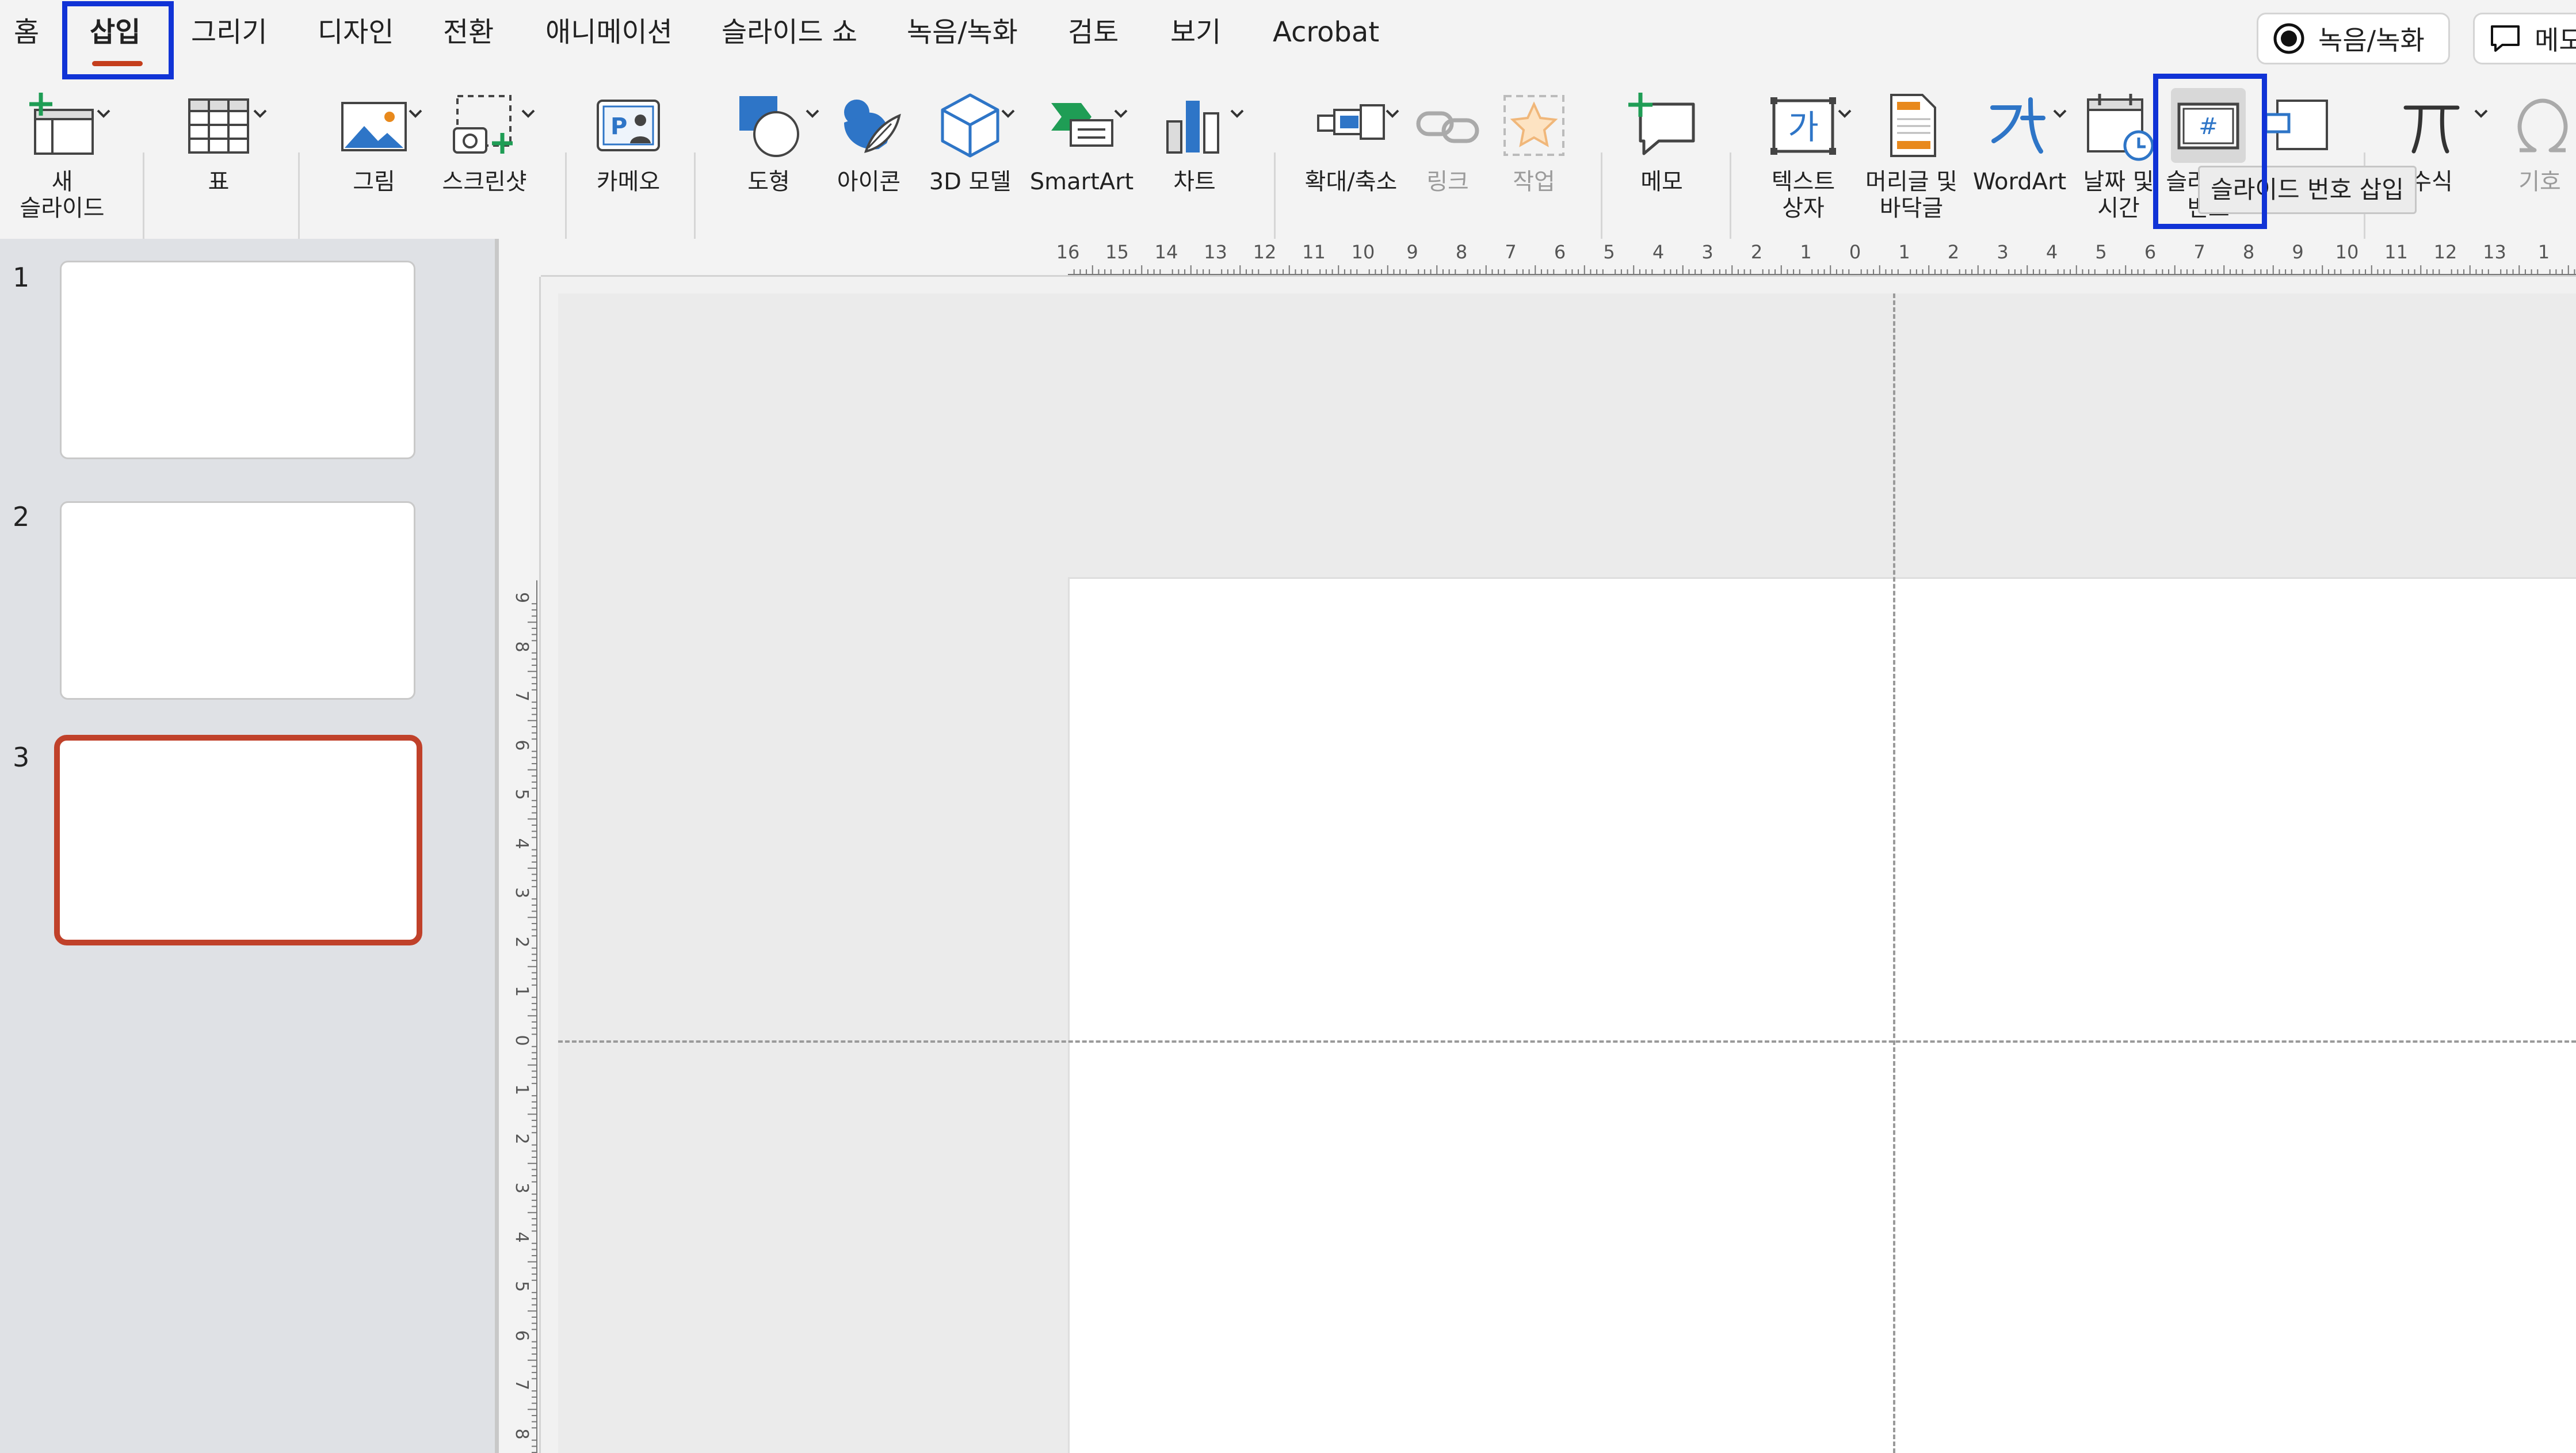  I want to click on cameo-icon: P, so click(628, 125).